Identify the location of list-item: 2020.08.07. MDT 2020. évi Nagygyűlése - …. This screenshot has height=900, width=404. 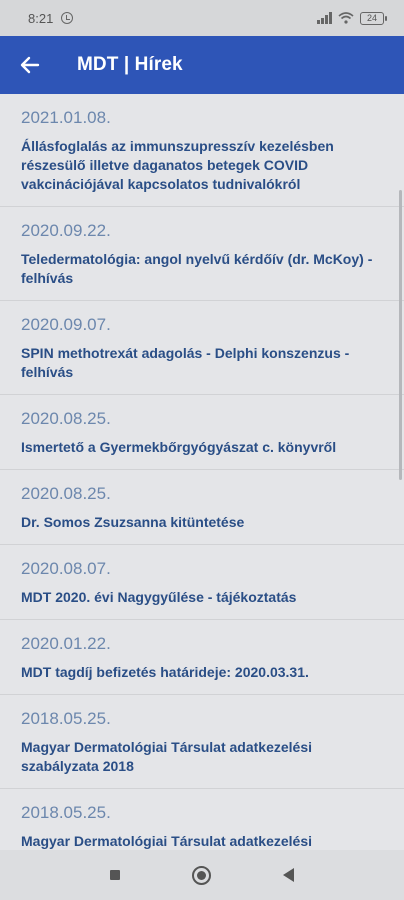
(202, 582).